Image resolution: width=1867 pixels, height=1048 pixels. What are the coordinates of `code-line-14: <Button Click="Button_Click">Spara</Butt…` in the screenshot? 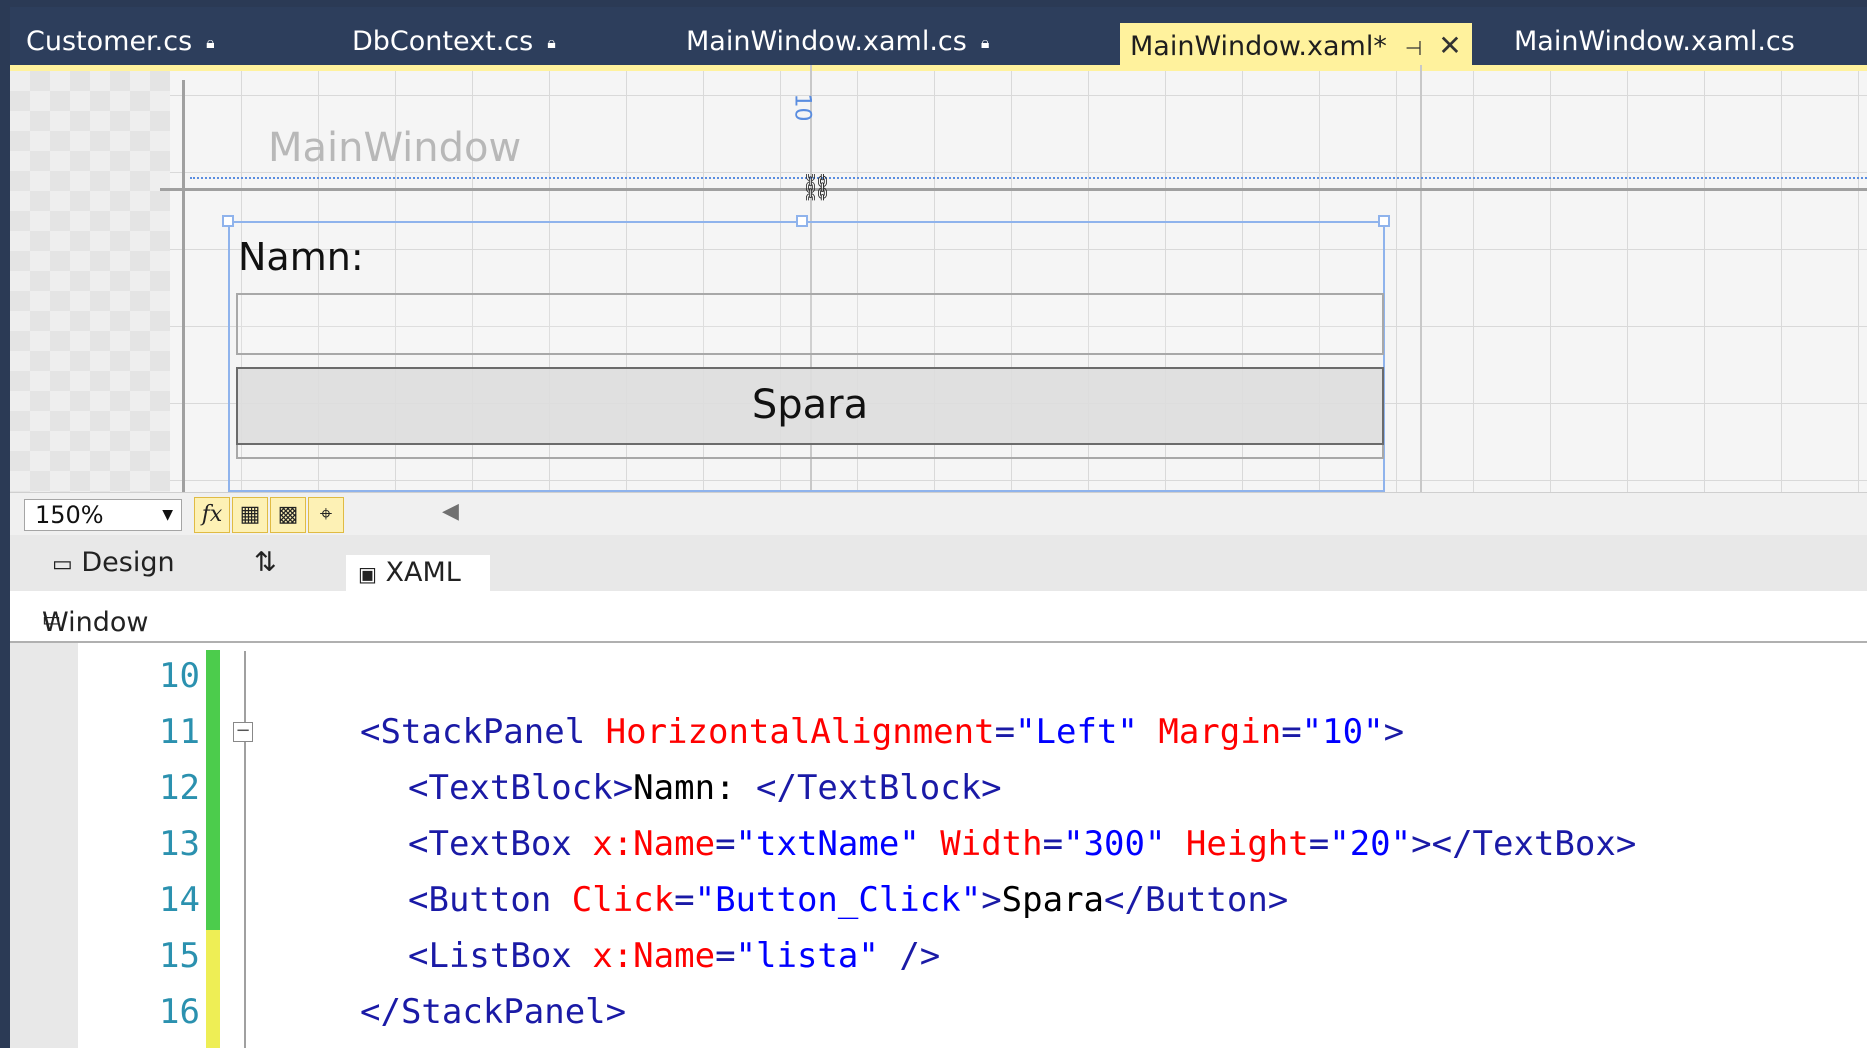 It's located at (848, 900).